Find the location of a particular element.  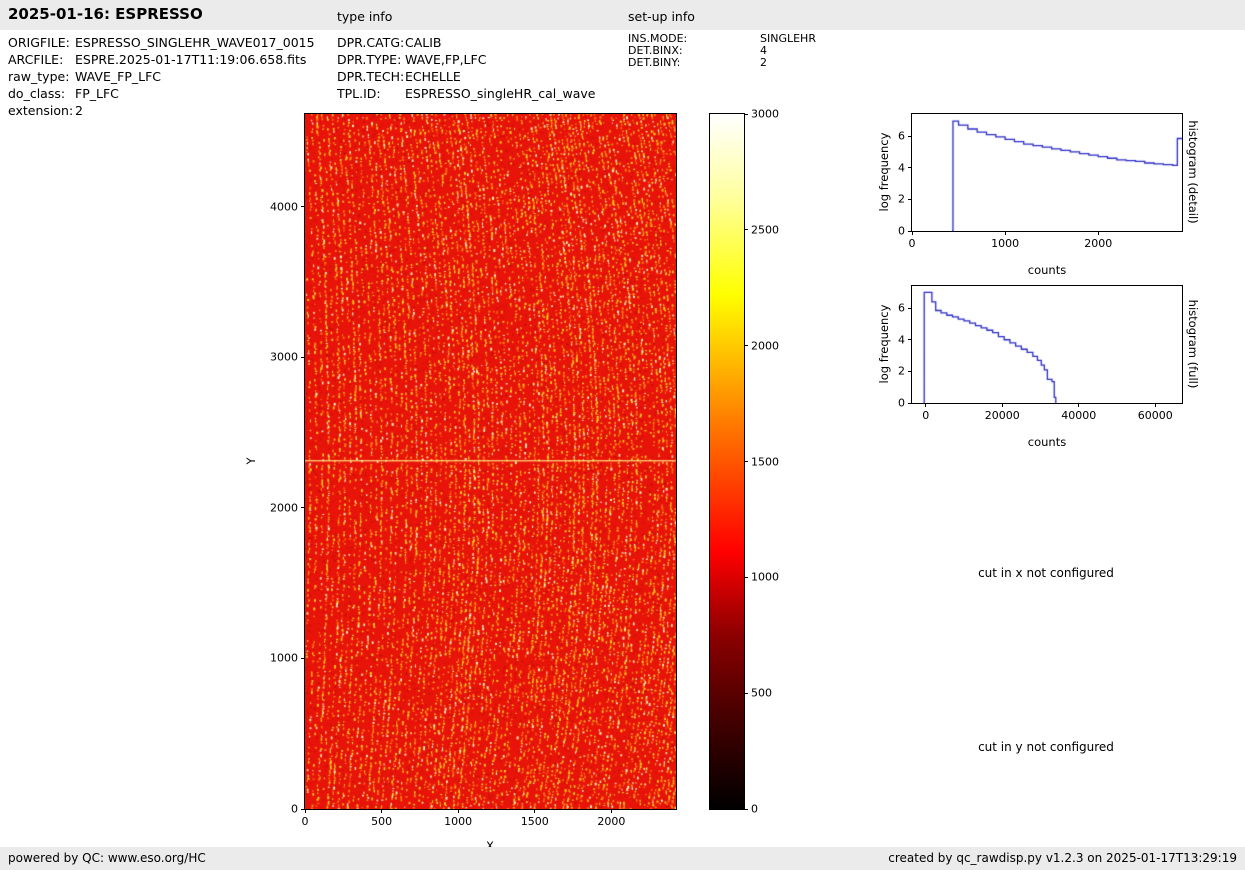

y-tick-label: 0 is located at coordinates (901, 231).